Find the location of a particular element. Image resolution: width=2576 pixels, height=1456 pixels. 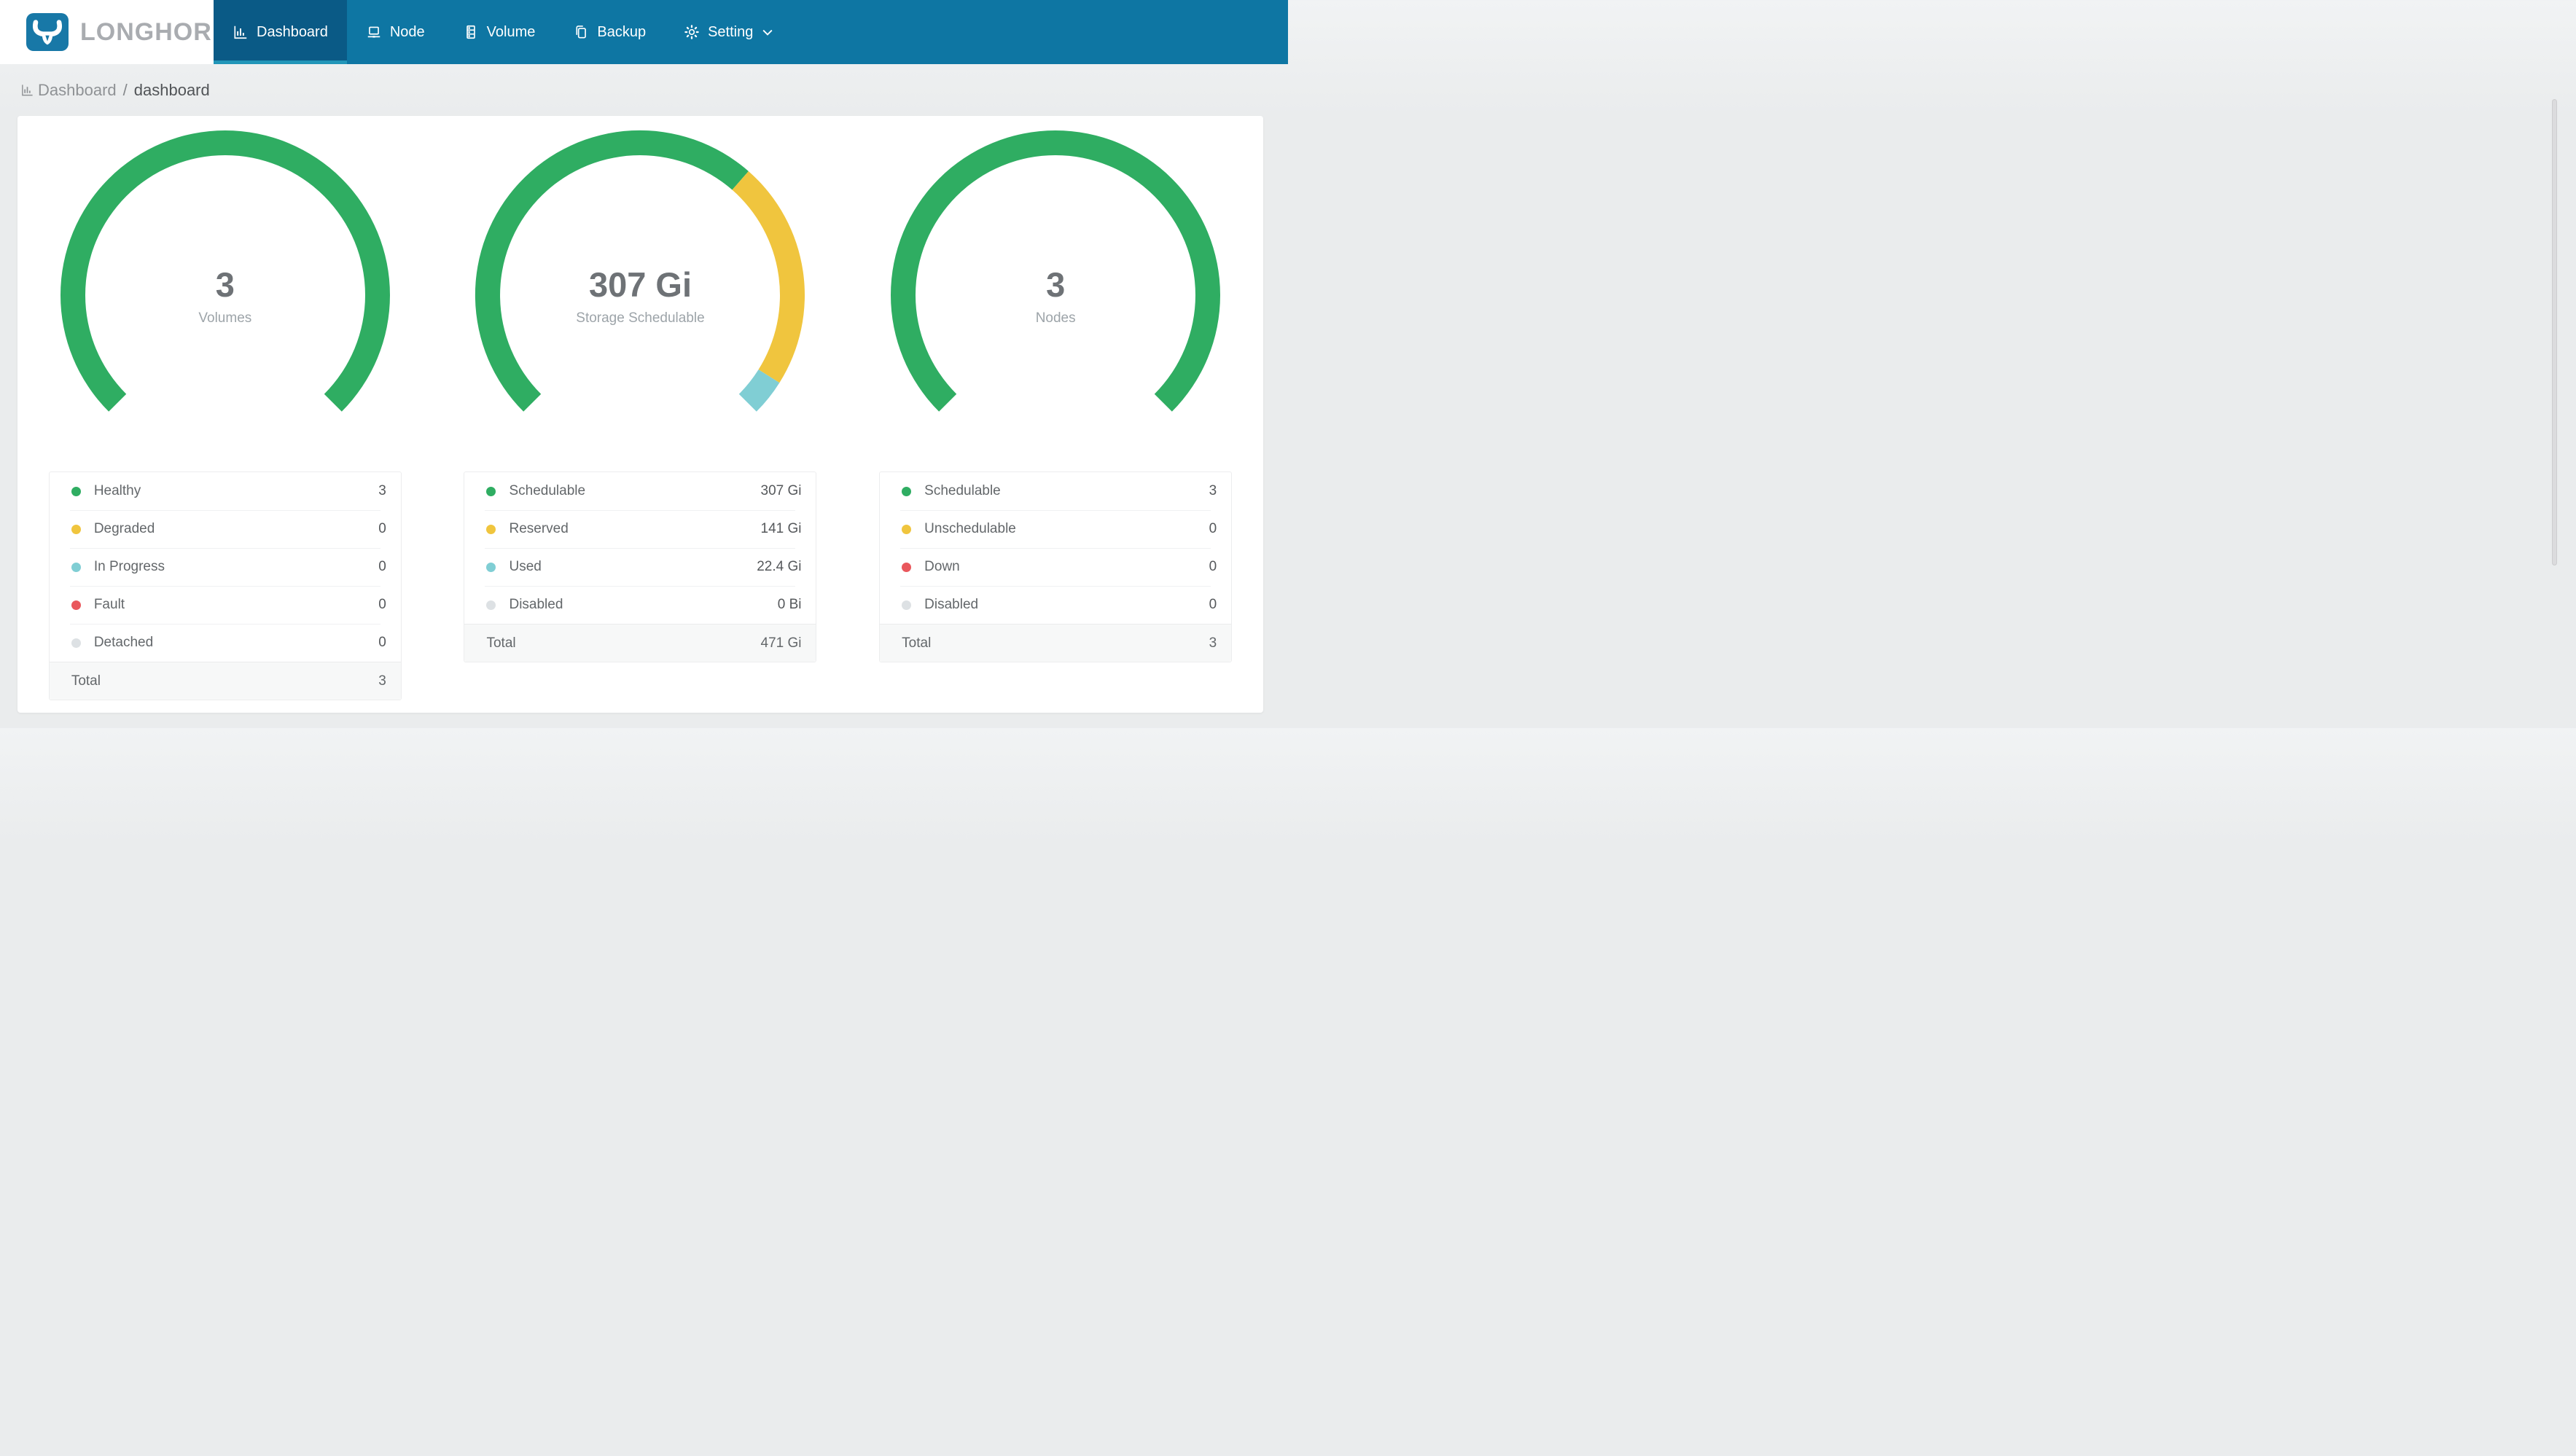

nav-item-backup: Backup is located at coordinates (609, 32).